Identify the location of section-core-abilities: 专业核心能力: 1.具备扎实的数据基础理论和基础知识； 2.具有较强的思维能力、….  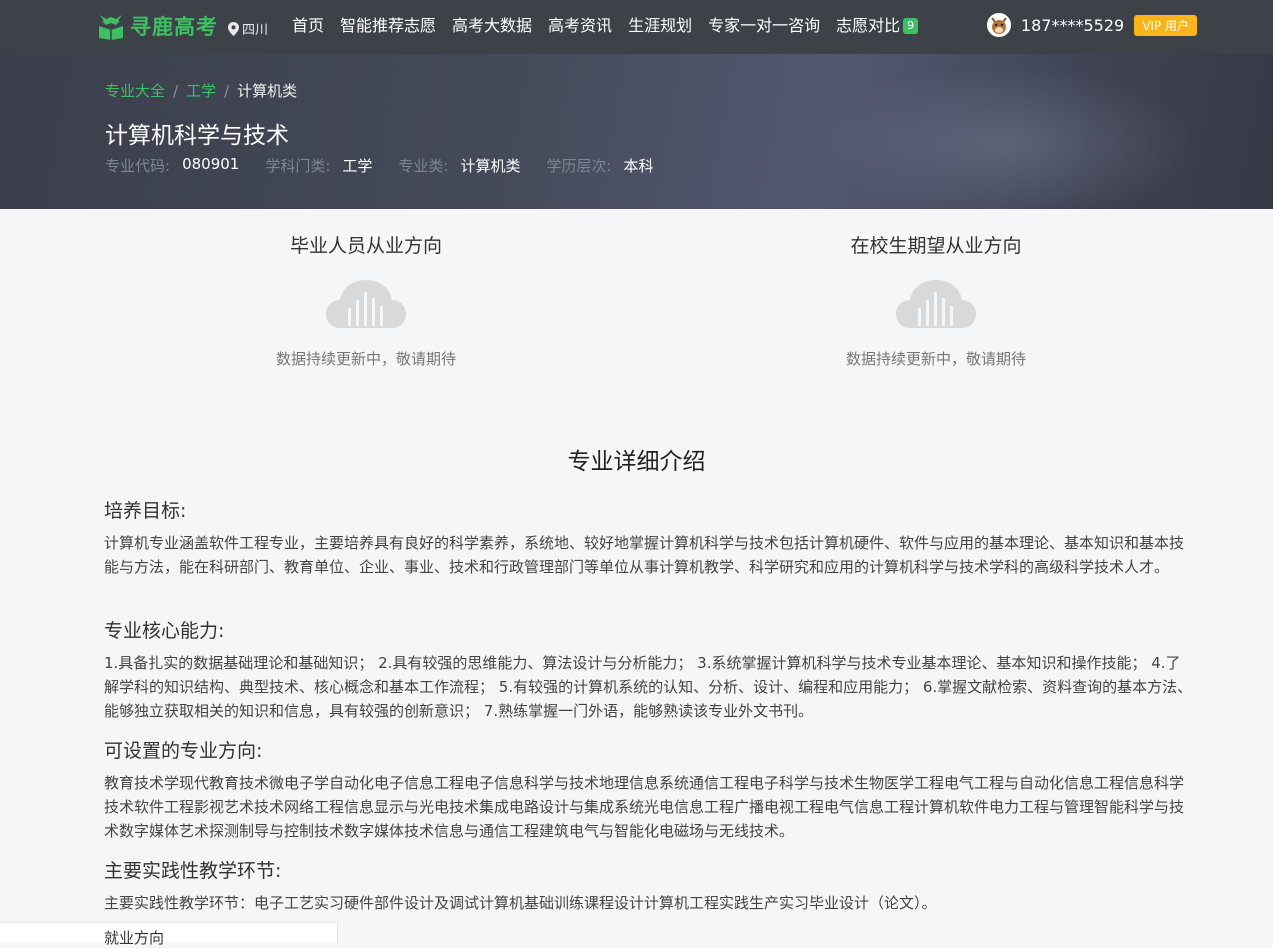
(649, 669).